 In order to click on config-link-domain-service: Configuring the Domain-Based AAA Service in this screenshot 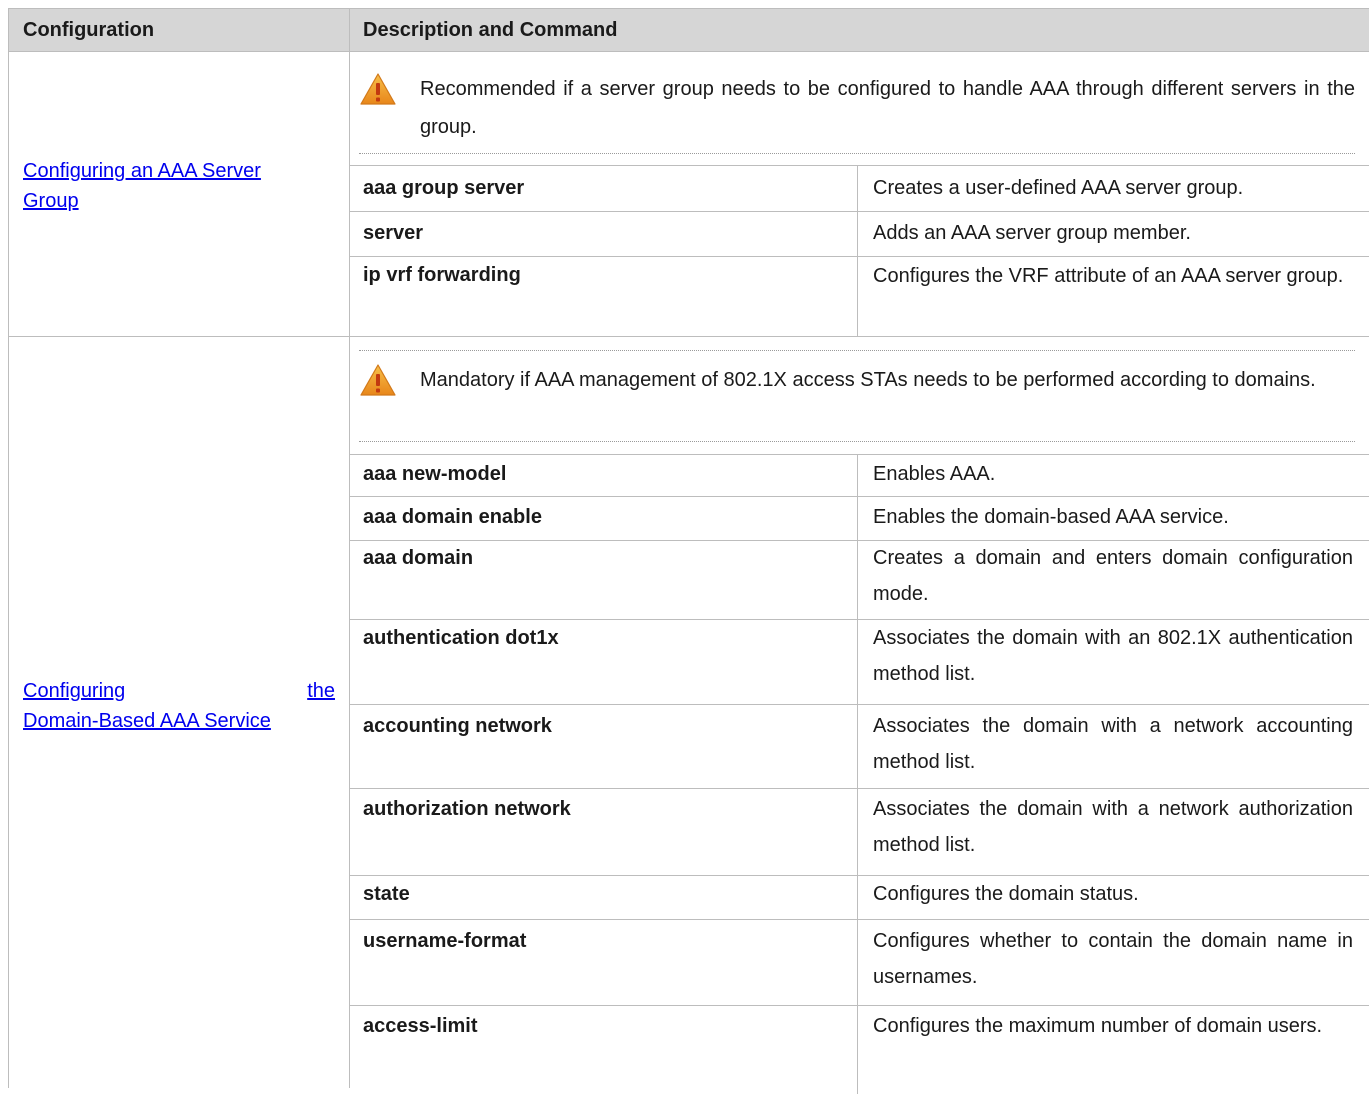, I will do `click(179, 706)`.